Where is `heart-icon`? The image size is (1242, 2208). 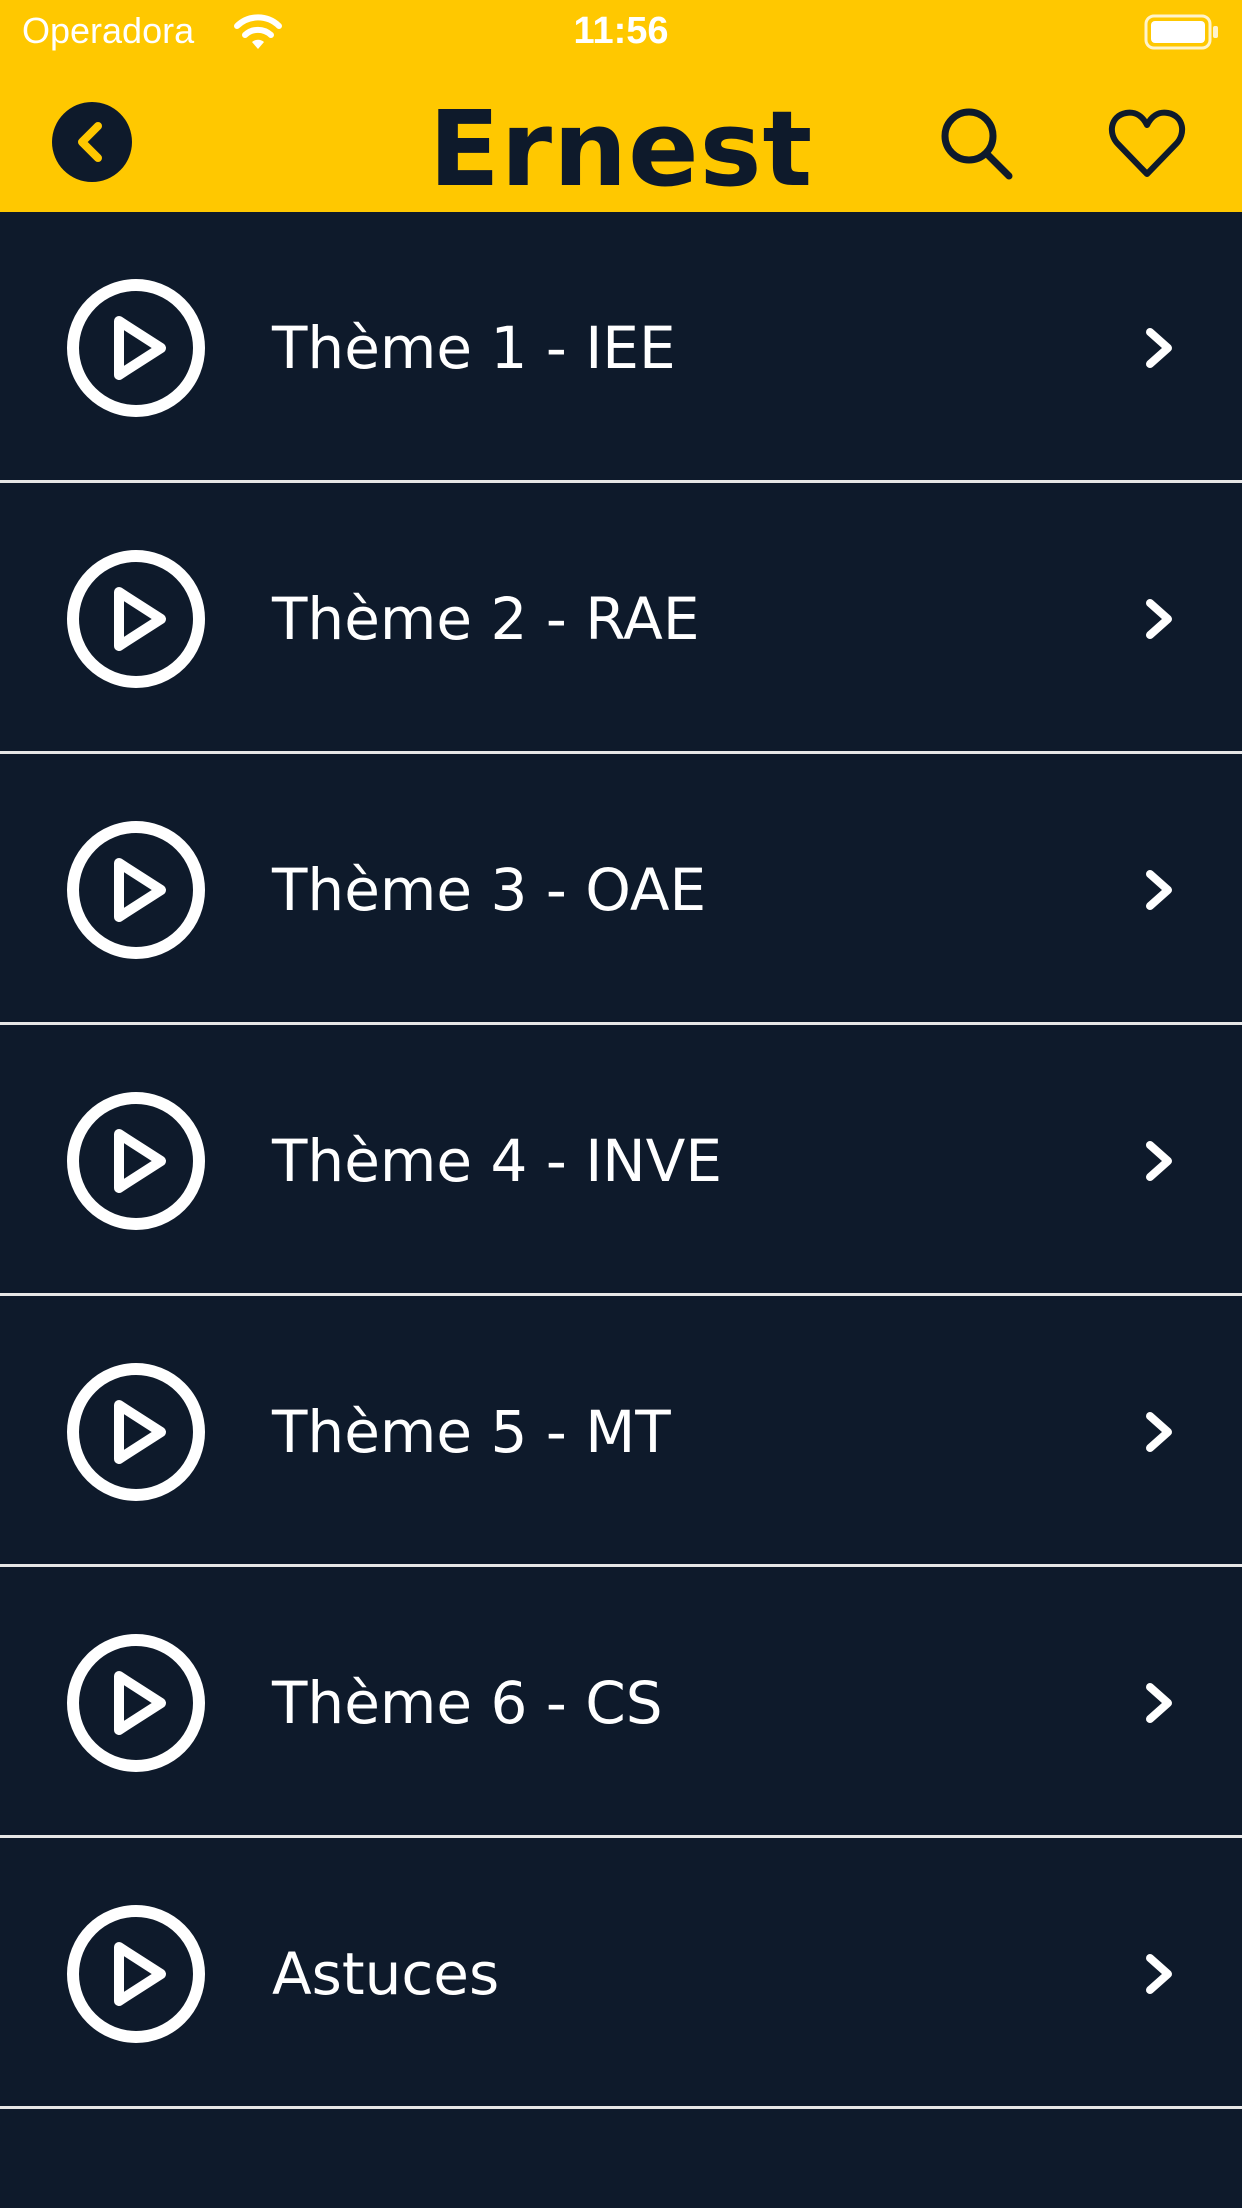 heart-icon is located at coordinates (1147, 143).